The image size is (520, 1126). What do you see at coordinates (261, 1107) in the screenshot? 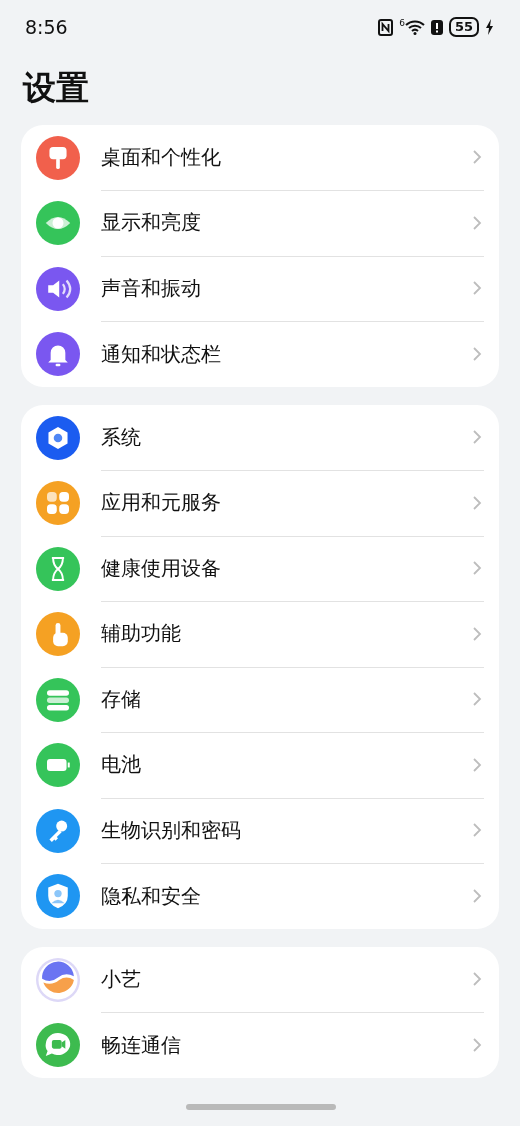
I see `home-indicator` at bounding box center [261, 1107].